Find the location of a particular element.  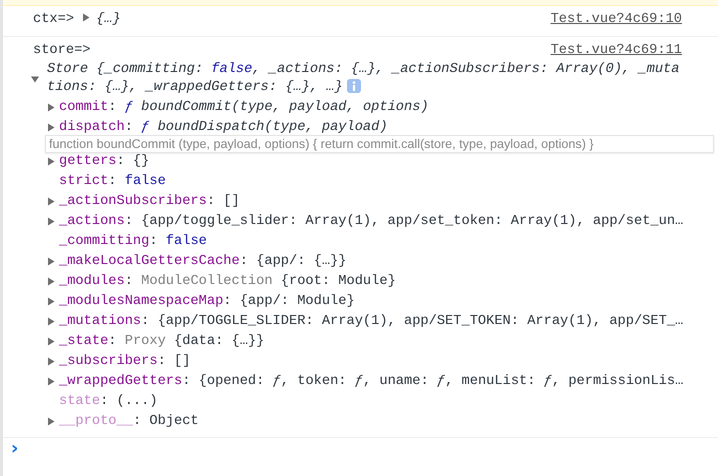

property-text: _state: Proxy {data: {…}} is located at coordinates (161, 341).